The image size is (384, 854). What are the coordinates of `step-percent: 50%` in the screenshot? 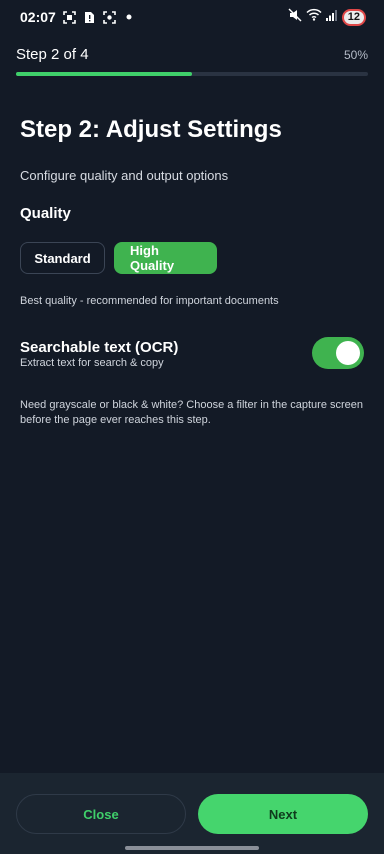 It's located at (355, 55).